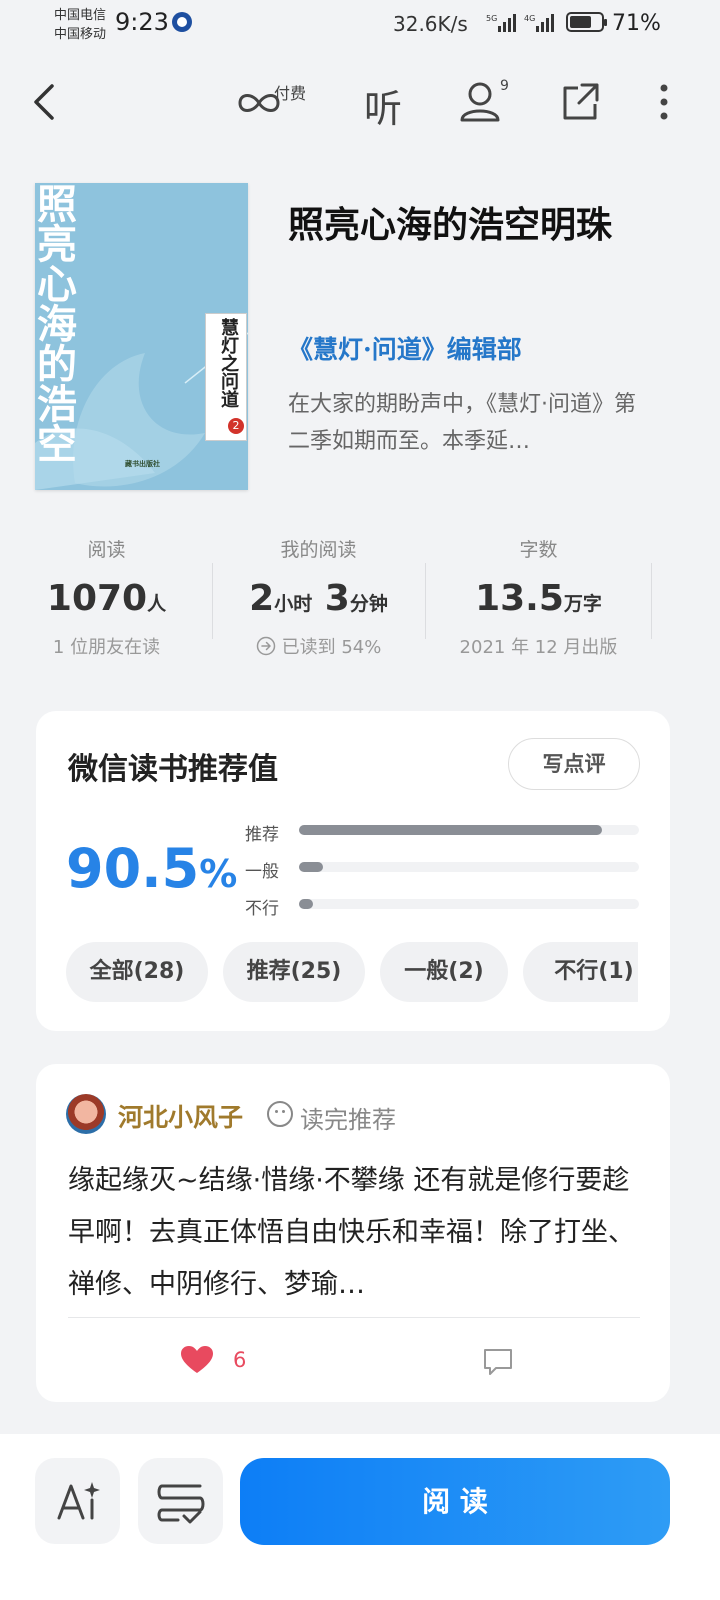 This screenshot has height=1600, width=720. I want to click on read-button: 阅 读, so click(455, 1501).